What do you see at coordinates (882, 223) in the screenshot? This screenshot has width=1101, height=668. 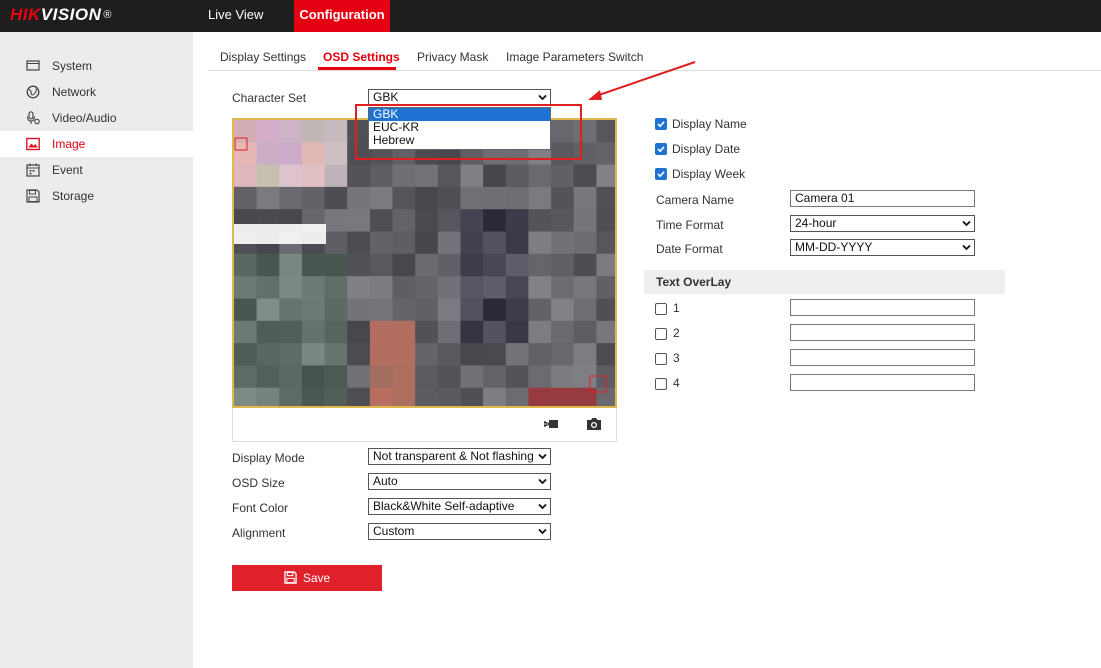 I see `time-format-select: 24-hour` at bounding box center [882, 223].